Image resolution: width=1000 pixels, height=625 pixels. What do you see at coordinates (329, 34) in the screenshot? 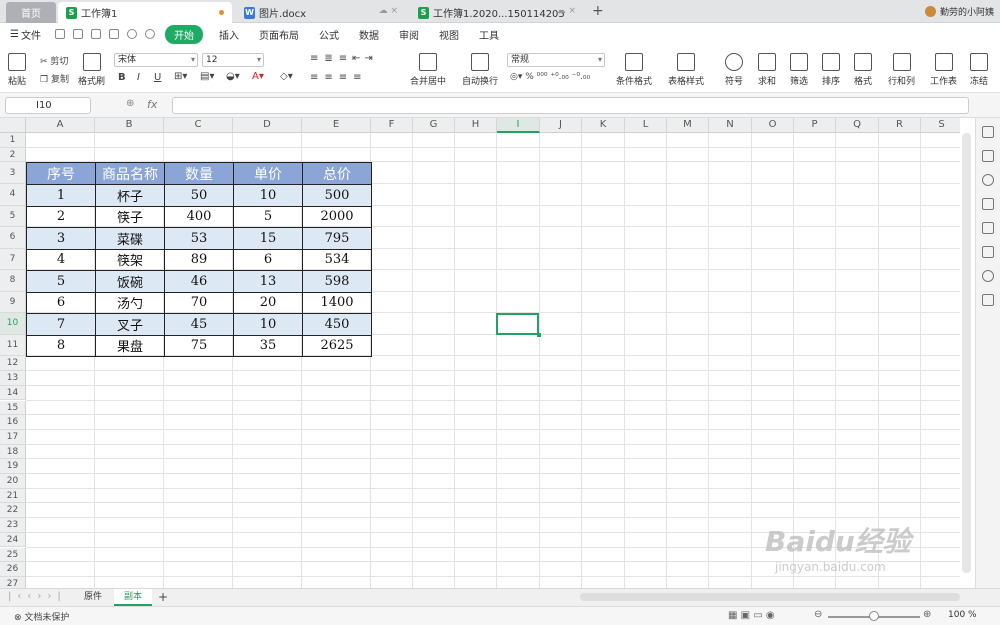
I see `menu-formula: 公式` at bounding box center [329, 34].